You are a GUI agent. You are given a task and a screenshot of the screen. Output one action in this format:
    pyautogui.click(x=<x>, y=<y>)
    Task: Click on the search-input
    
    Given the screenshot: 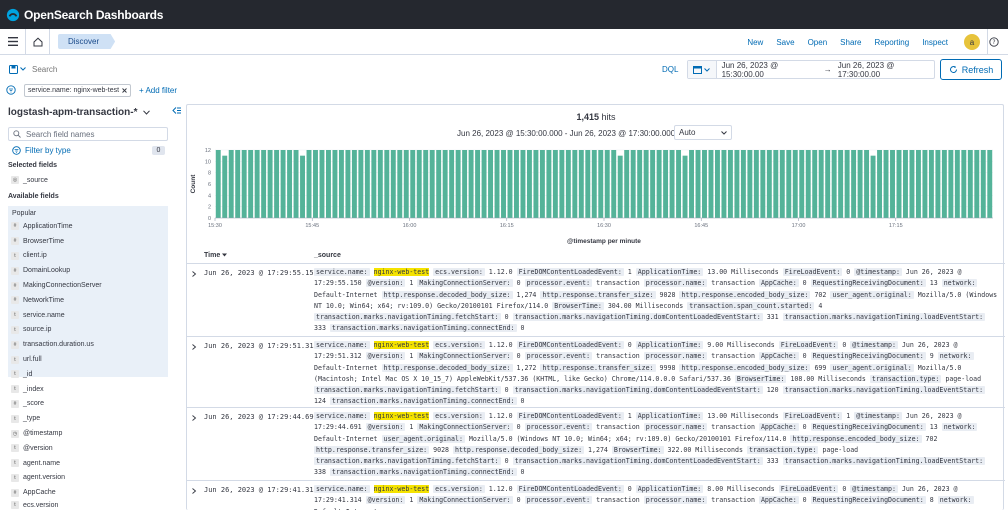 What is the action you would take?
    pyautogui.click(x=342, y=69)
    